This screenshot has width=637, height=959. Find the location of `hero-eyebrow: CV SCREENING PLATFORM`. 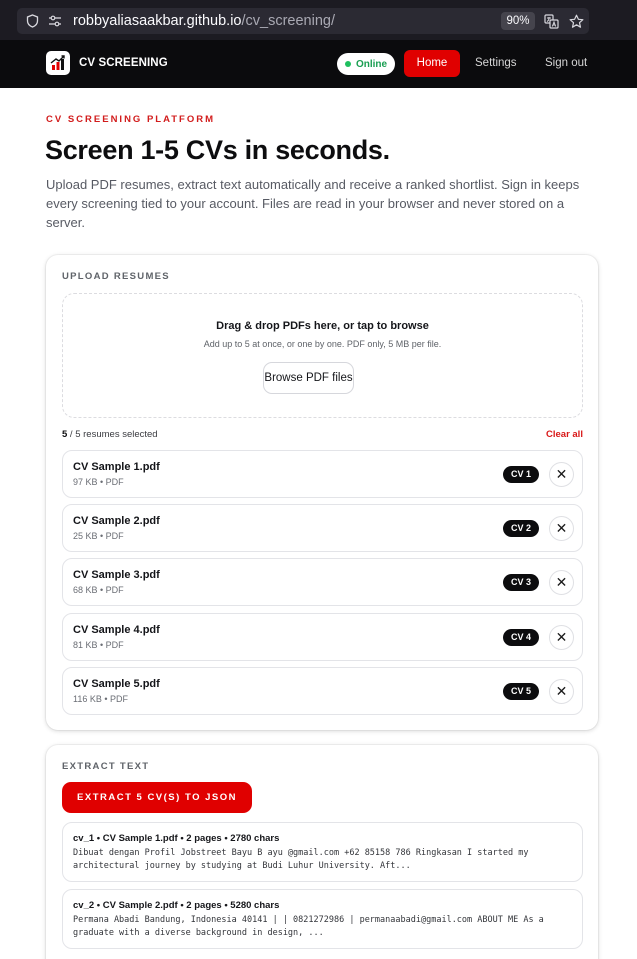

hero-eyebrow: CV SCREENING PLATFORM is located at coordinates (131, 119).